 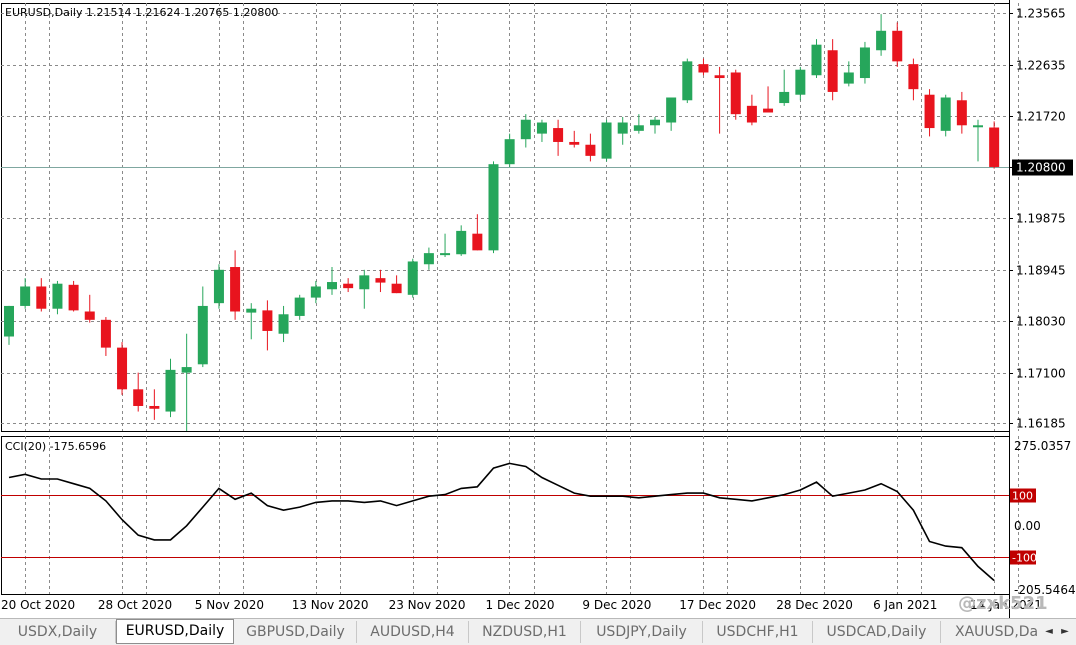 I want to click on x-axis-label: 17 Dec 2020, so click(x=717, y=605).